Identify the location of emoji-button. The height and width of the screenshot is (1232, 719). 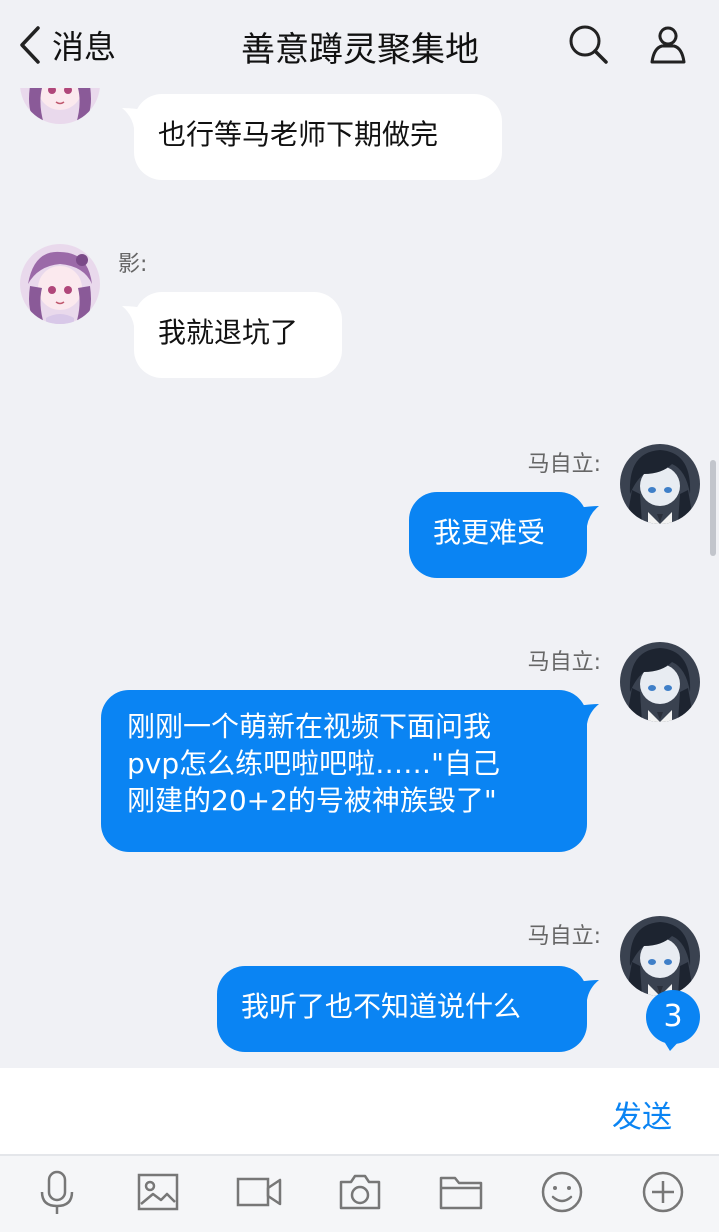
(562, 1192).